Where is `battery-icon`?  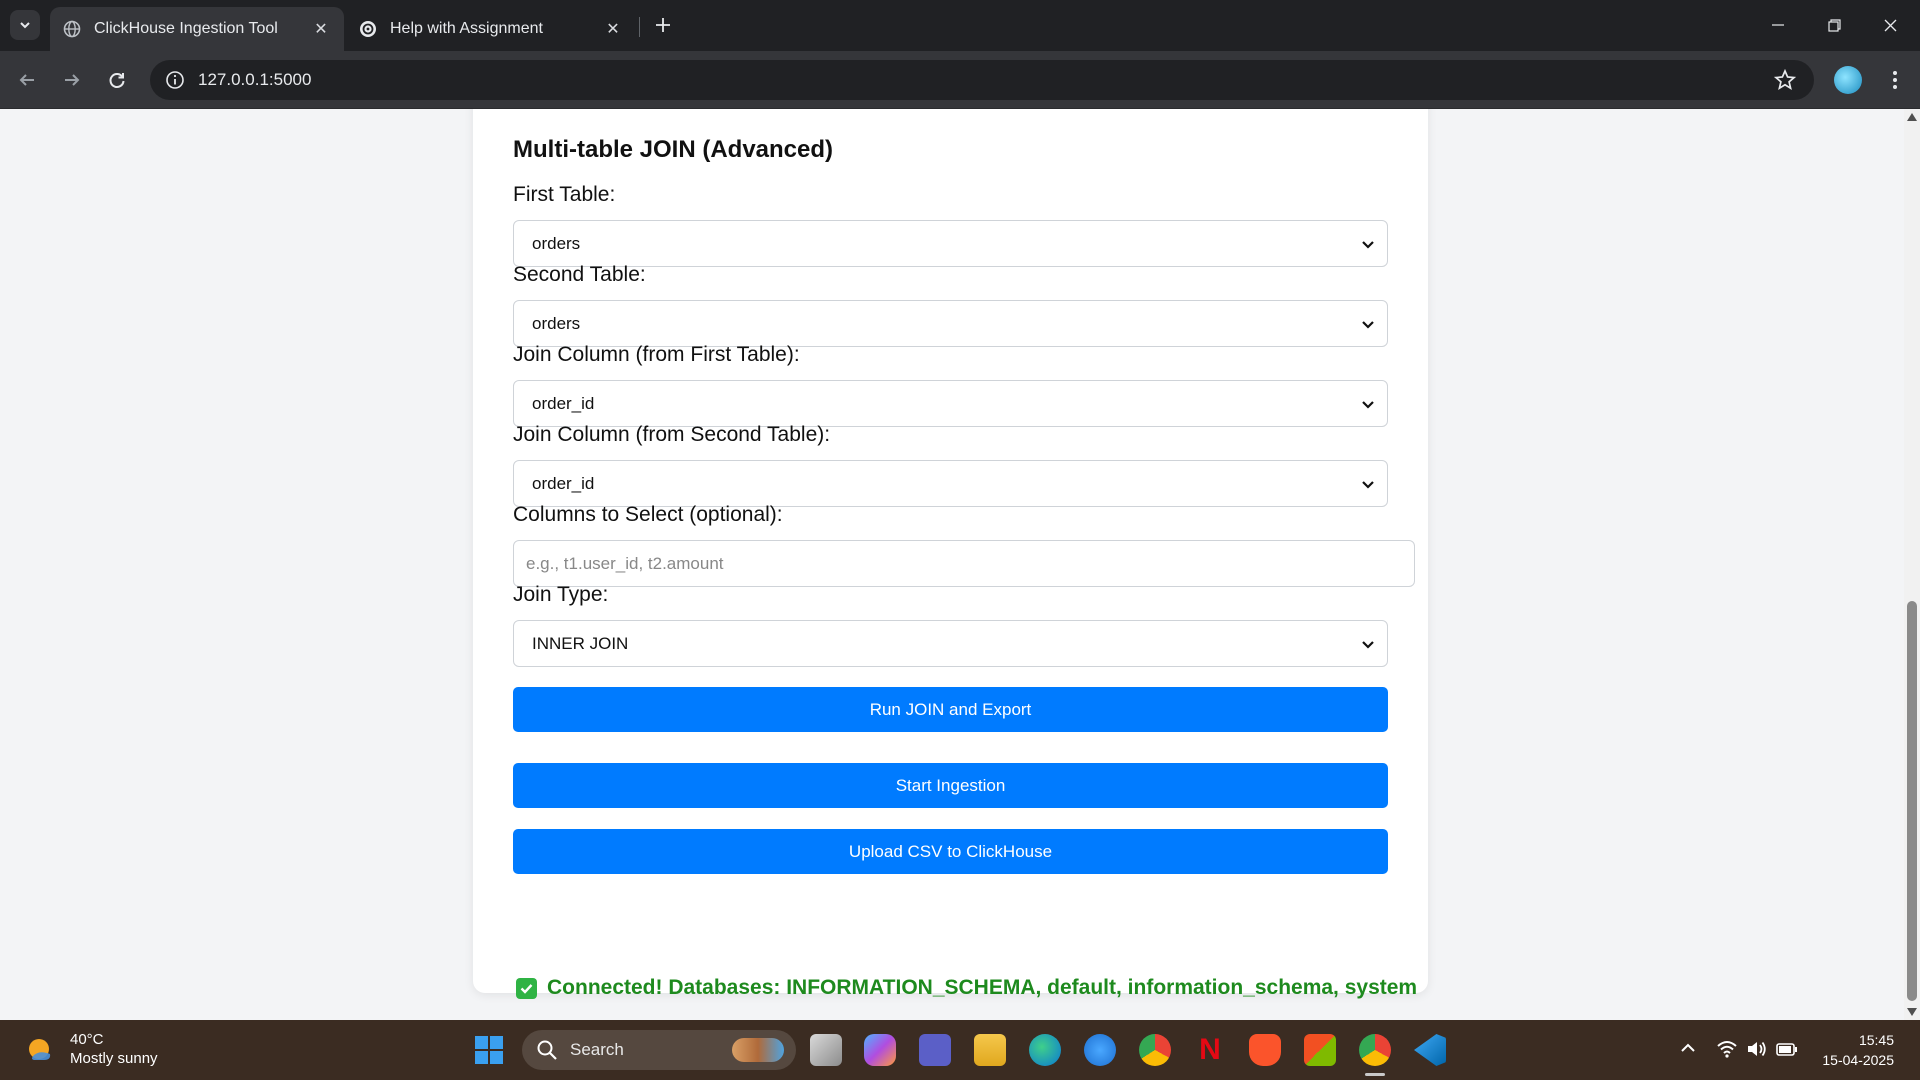
battery-icon is located at coordinates (1787, 1049).